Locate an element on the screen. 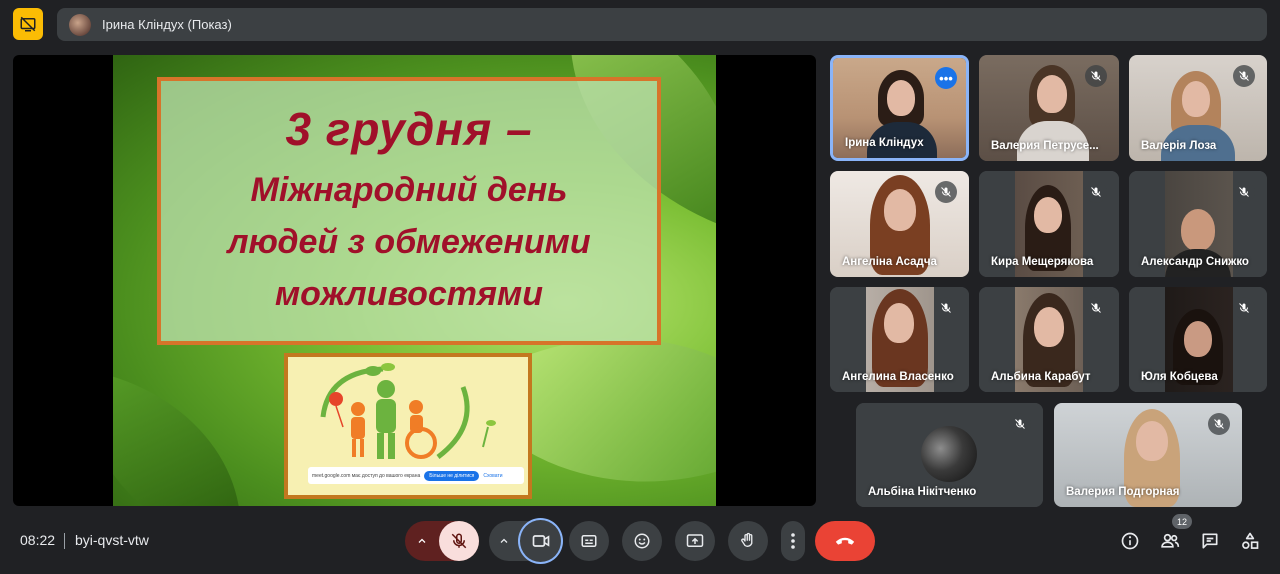 Image resolution: width=1280 pixels, height=574 pixels. participant-tile: Кира Мещерякова is located at coordinates (1049, 224).